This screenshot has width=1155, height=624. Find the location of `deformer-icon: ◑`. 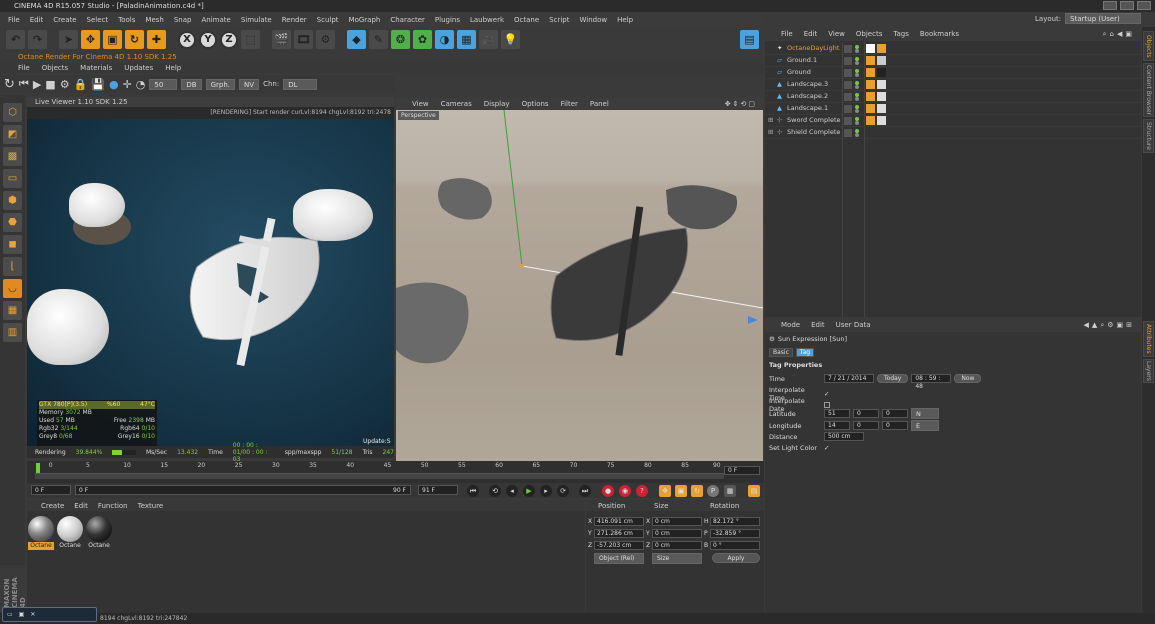

deformer-icon: ◑ is located at coordinates (444, 39).